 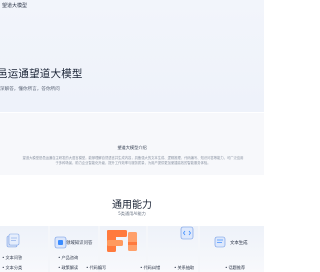 What do you see at coordinates (96, 268) in the screenshot?
I see `card-3-item-2: 代码编写` at bounding box center [96, 268].